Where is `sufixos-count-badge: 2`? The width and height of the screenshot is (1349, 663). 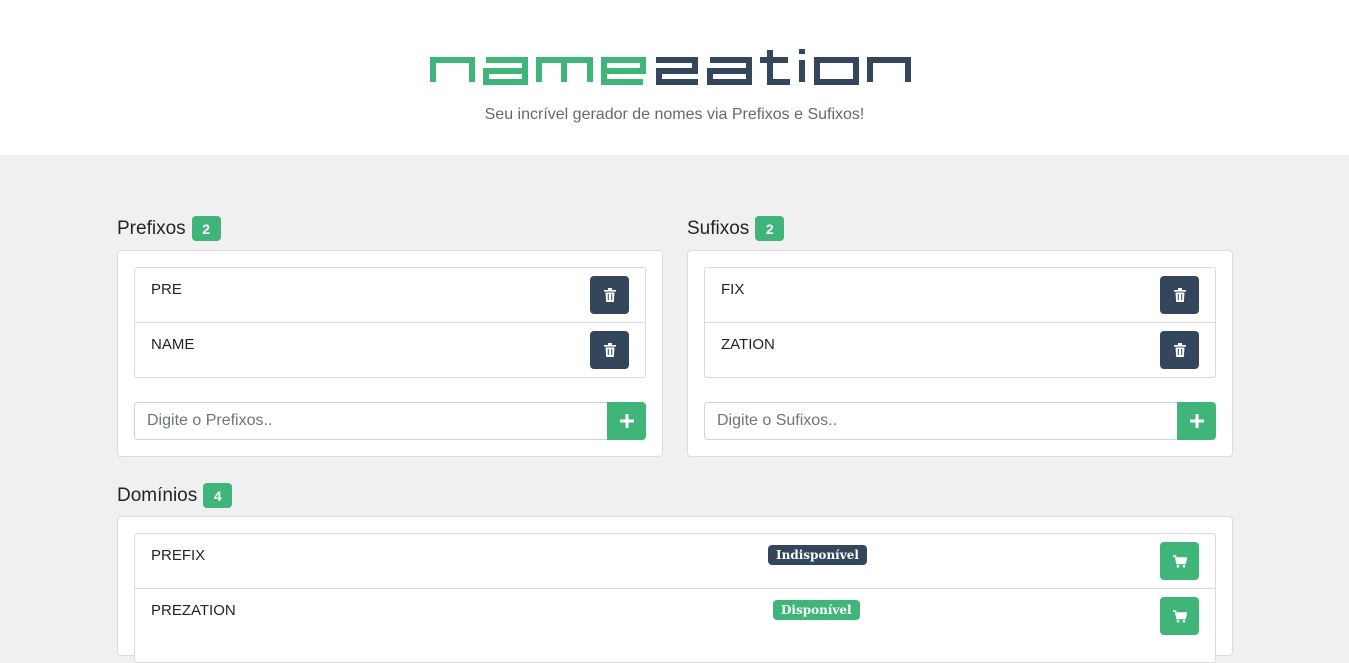 sufixos-count-badge: 2 is located at coordinates (770, 228).